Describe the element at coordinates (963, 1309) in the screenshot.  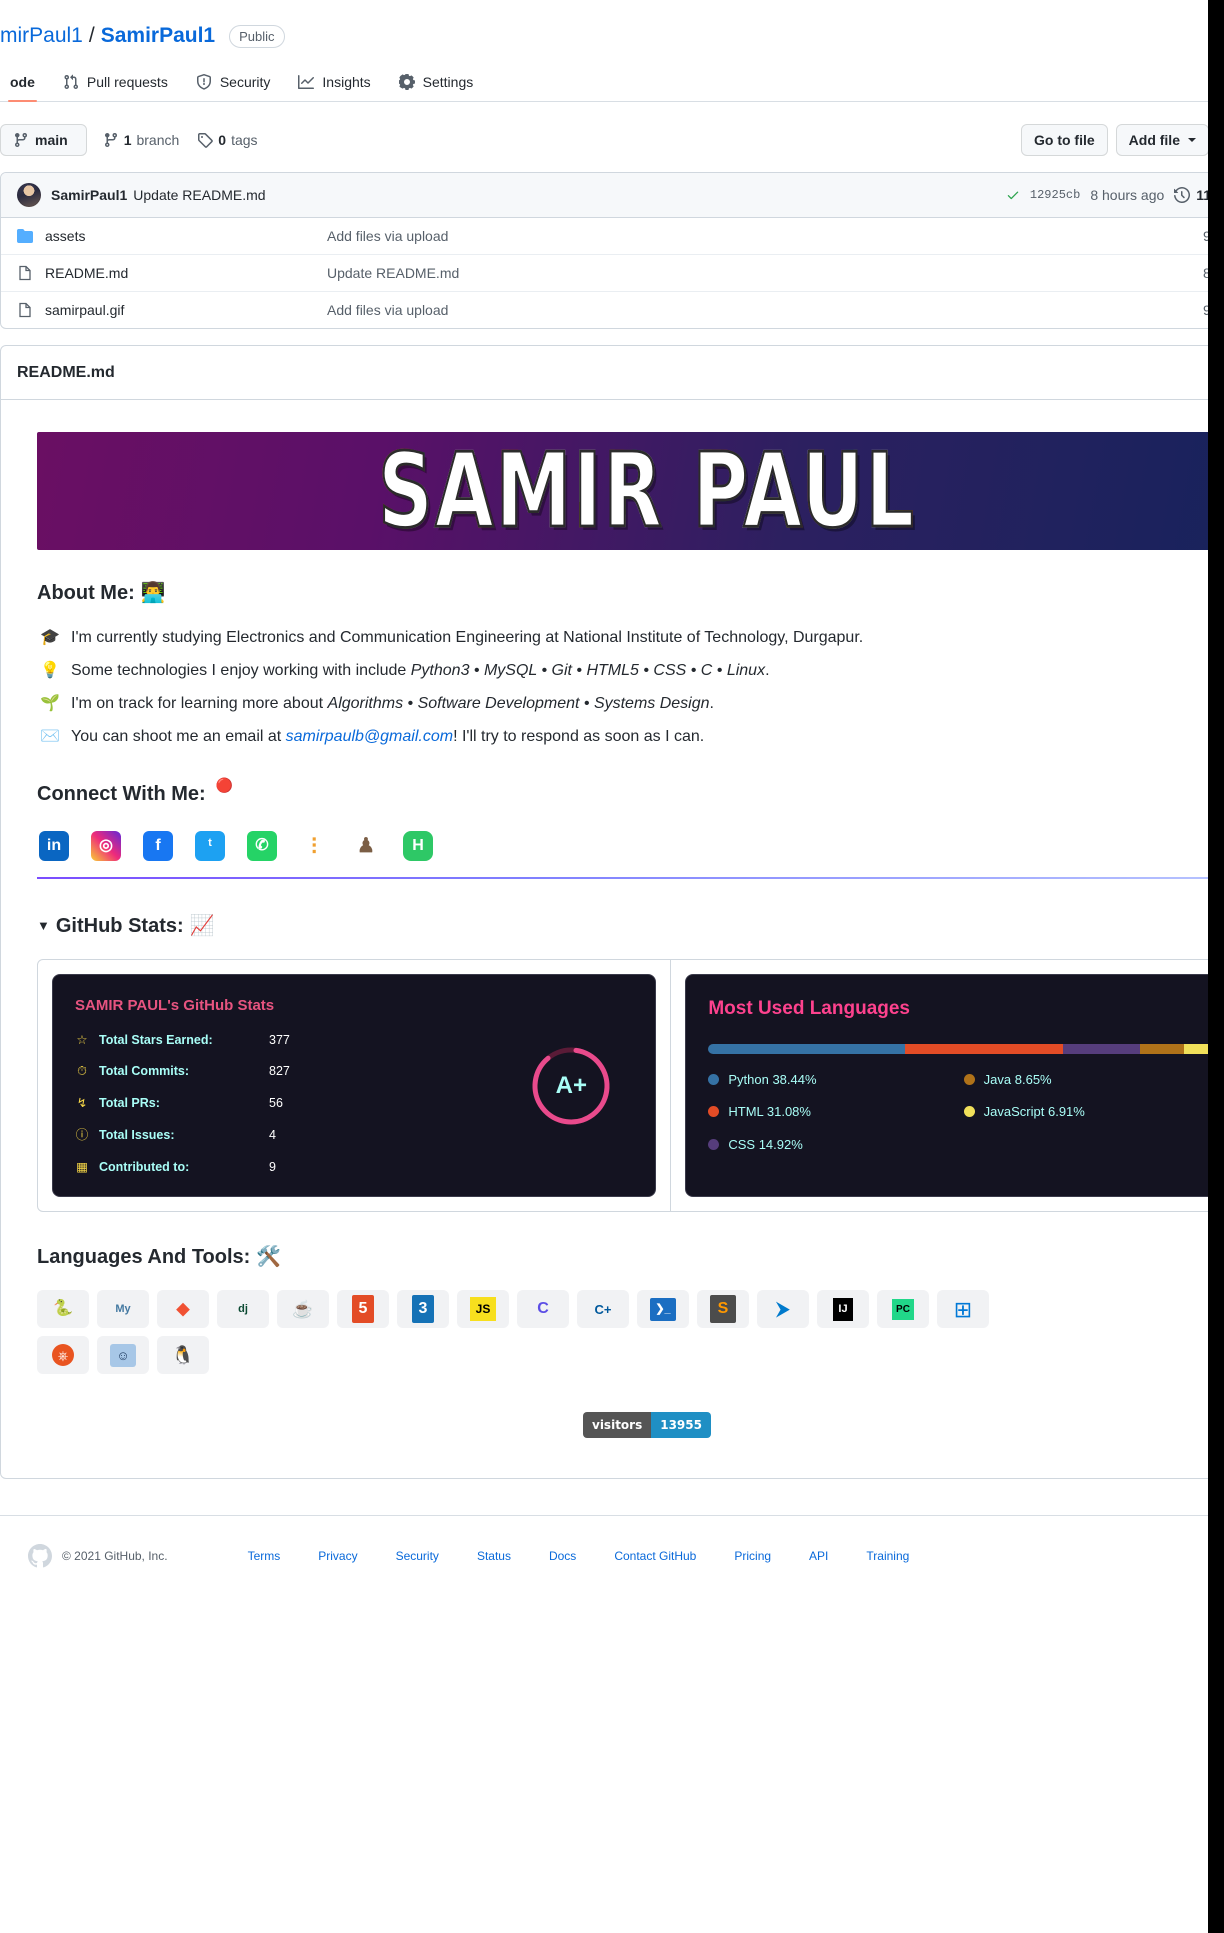
I see `windows-icon: ⊞` at that location.